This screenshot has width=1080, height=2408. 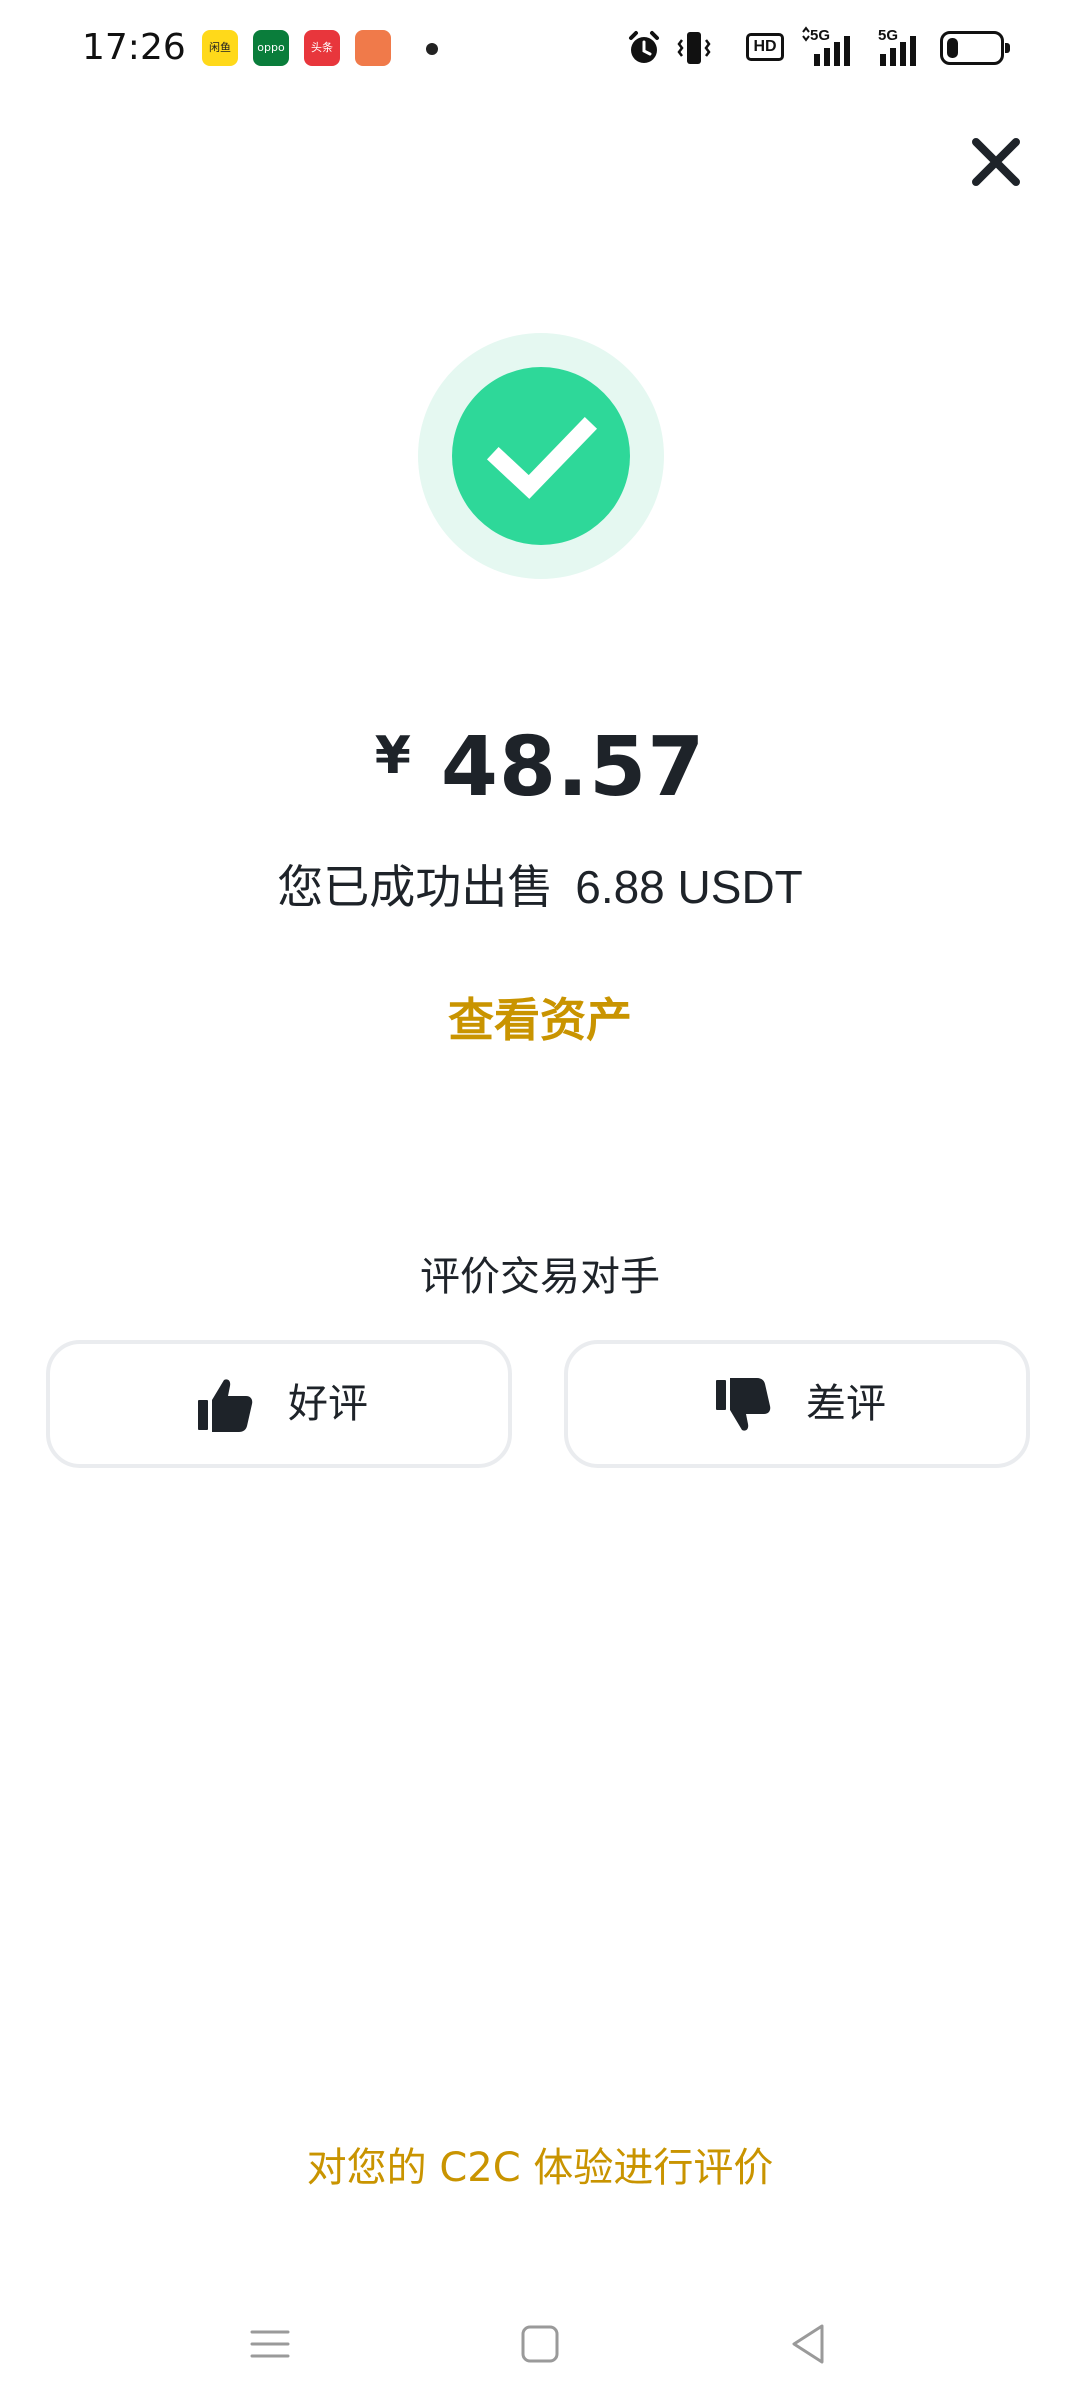 What do you see at coordinates (540, 1277) in the screenshot?
I see `rate-counterparty-title: 评价交易对手` at bounding box center [540, 1277].